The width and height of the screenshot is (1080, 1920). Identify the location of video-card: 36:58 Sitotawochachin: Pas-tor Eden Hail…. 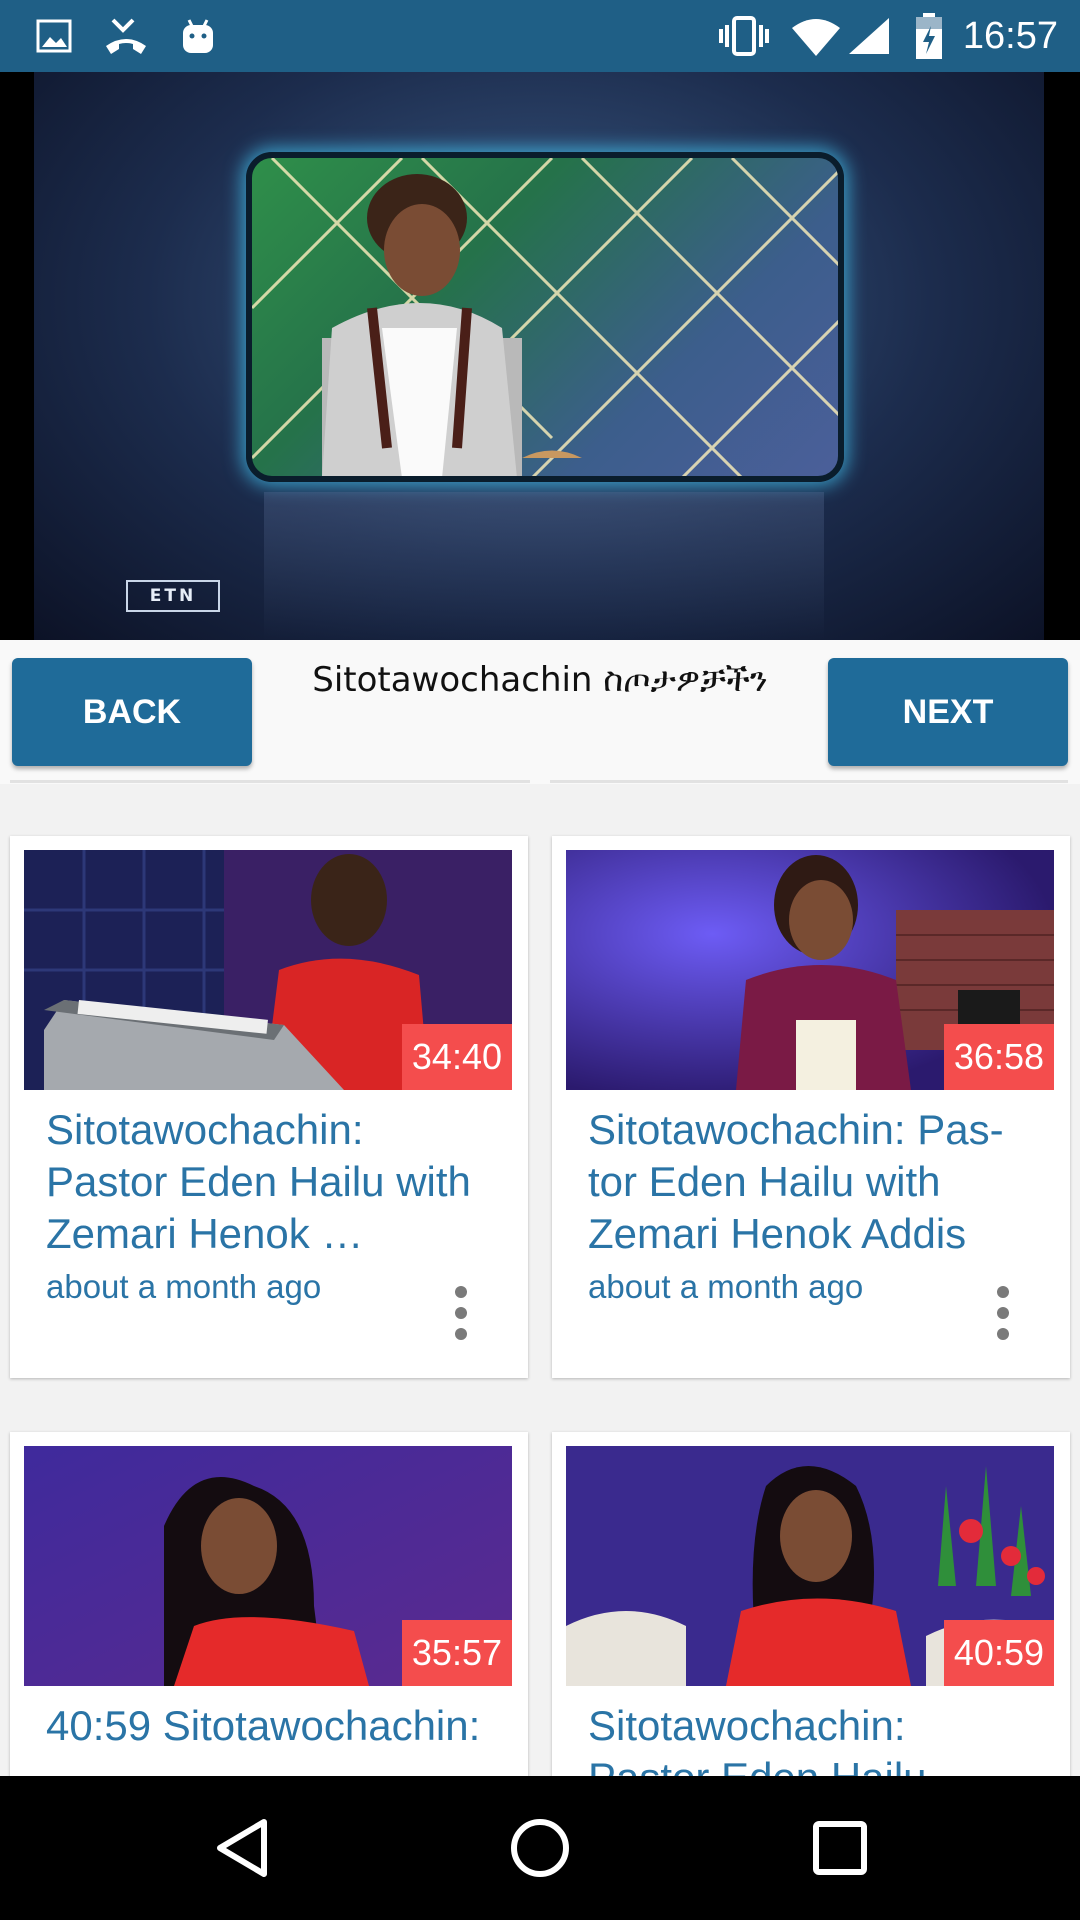
(811, 1107).